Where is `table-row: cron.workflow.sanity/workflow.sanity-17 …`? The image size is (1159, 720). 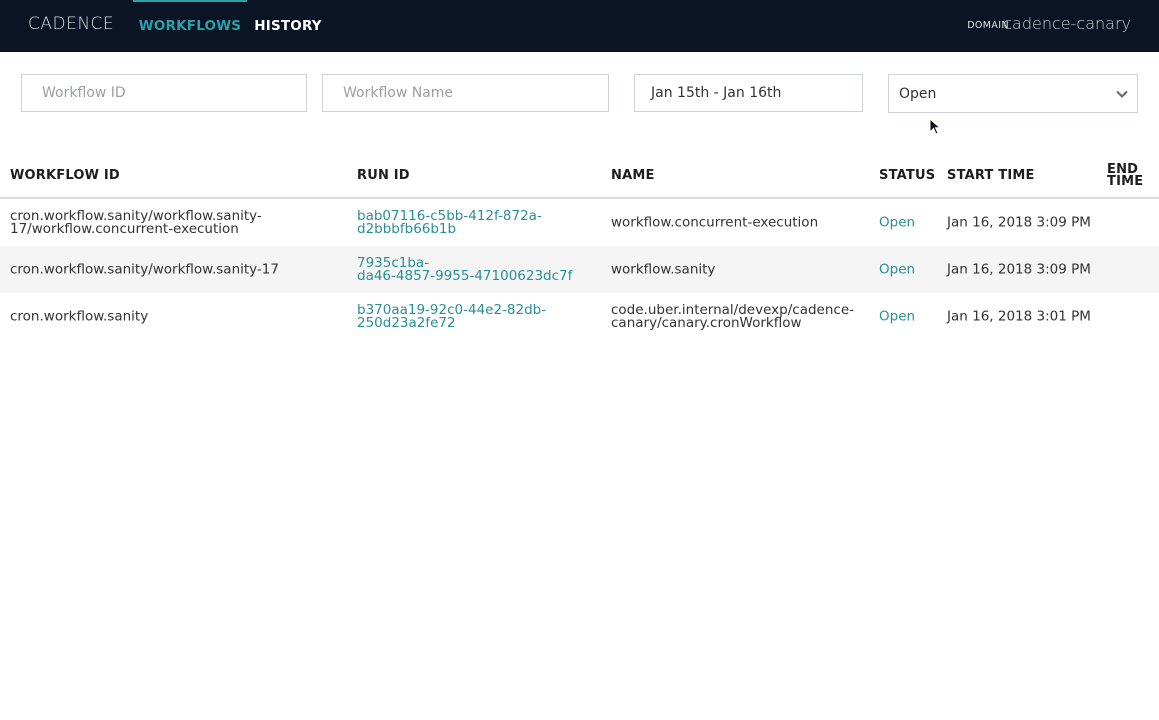 table-row: cron.workflow.sanity/workflow.sanity-17 … is located at coordinates (579, 269).